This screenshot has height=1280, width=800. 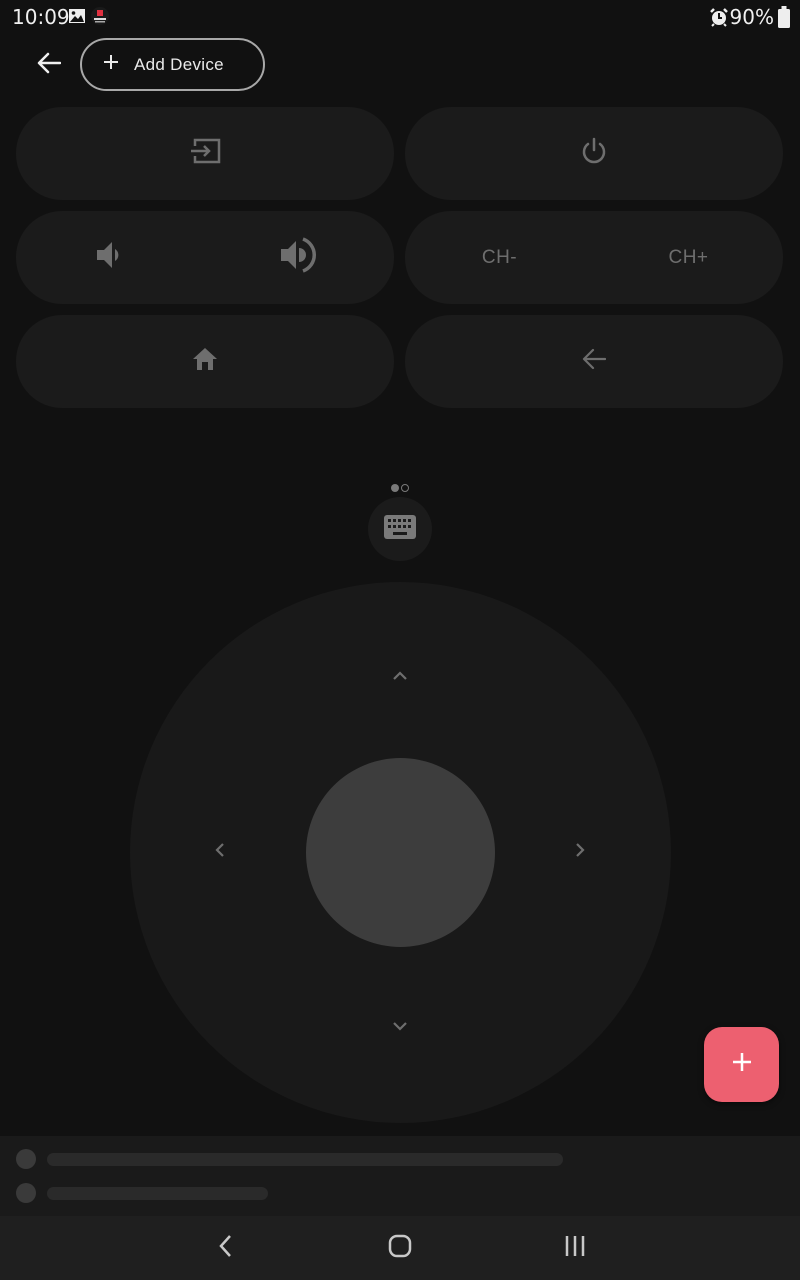 I want to click on keyboard-icon, so click(x=400, y=529).